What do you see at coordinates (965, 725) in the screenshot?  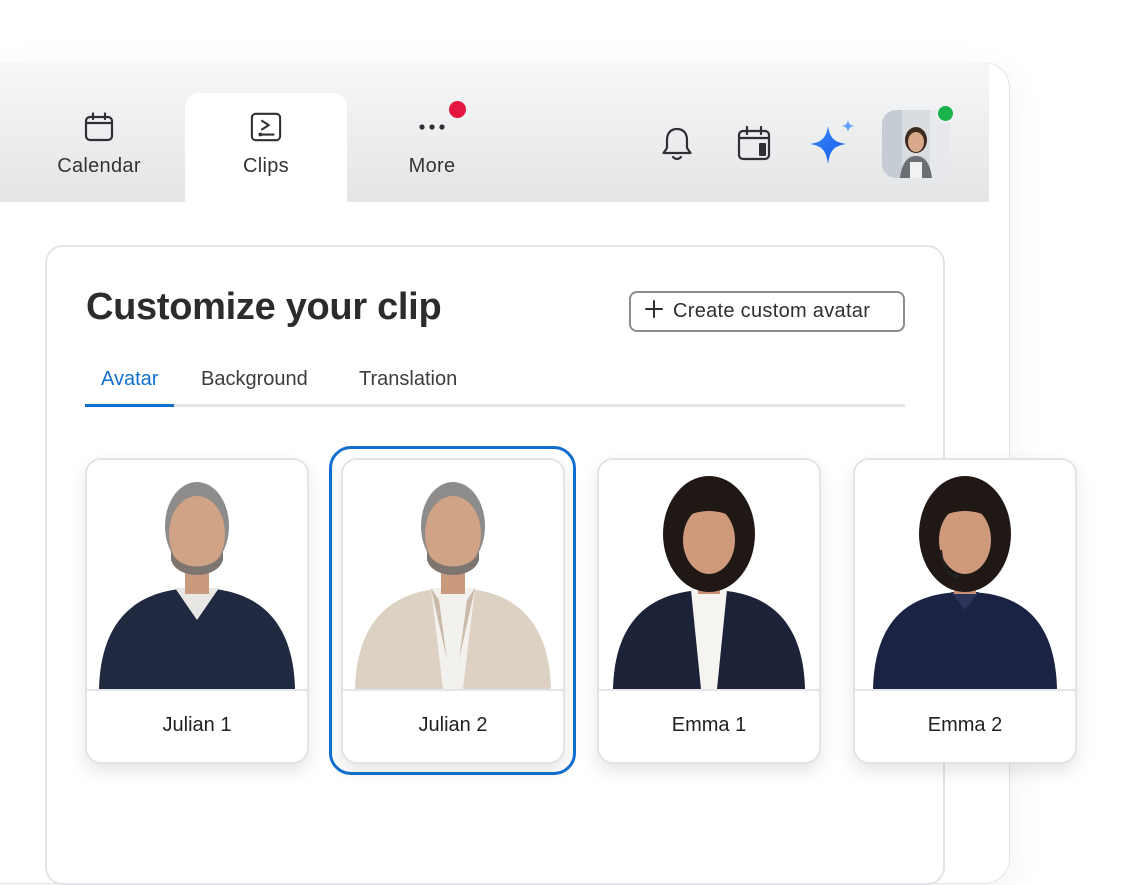 I see `avatar-name: Emma 2` at bounding box center [965, 725].